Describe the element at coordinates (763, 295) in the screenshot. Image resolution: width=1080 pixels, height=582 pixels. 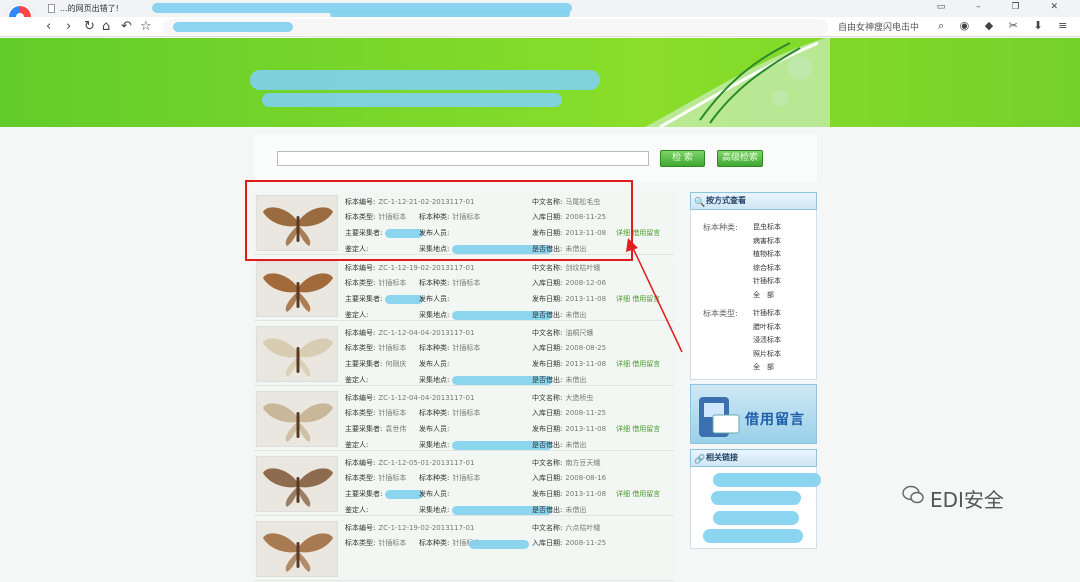
I see `sidebar-kind-link: 全 部` at that location.